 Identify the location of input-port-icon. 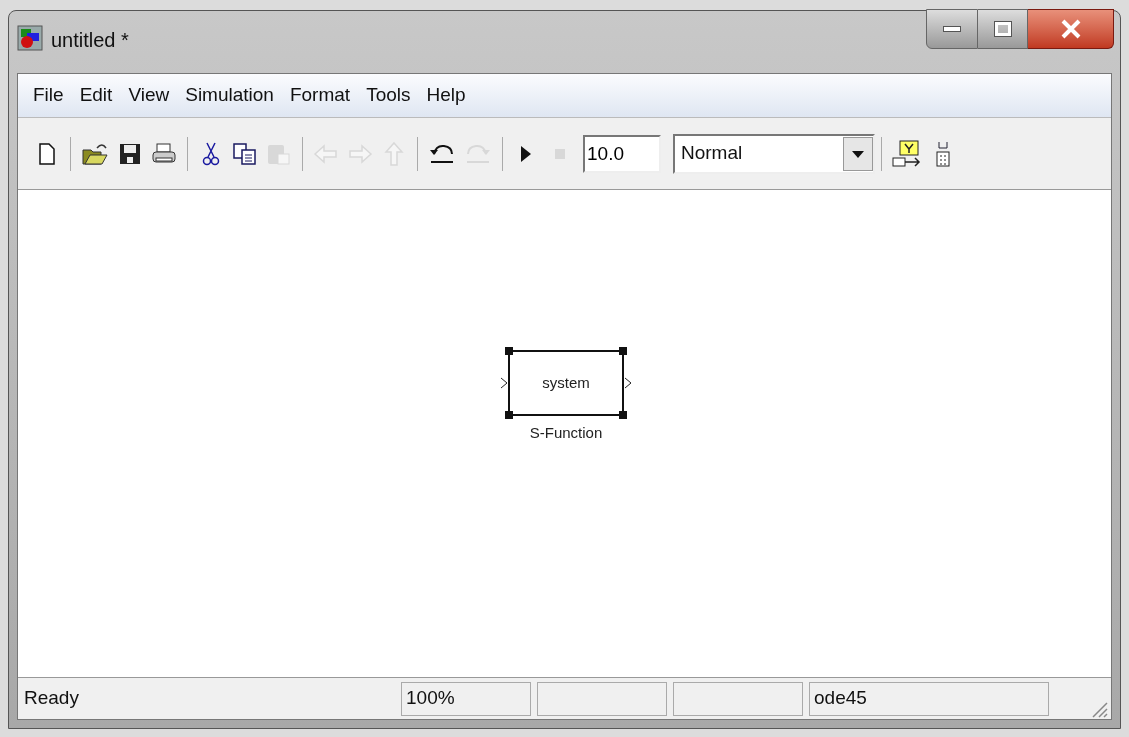
(504, 383).